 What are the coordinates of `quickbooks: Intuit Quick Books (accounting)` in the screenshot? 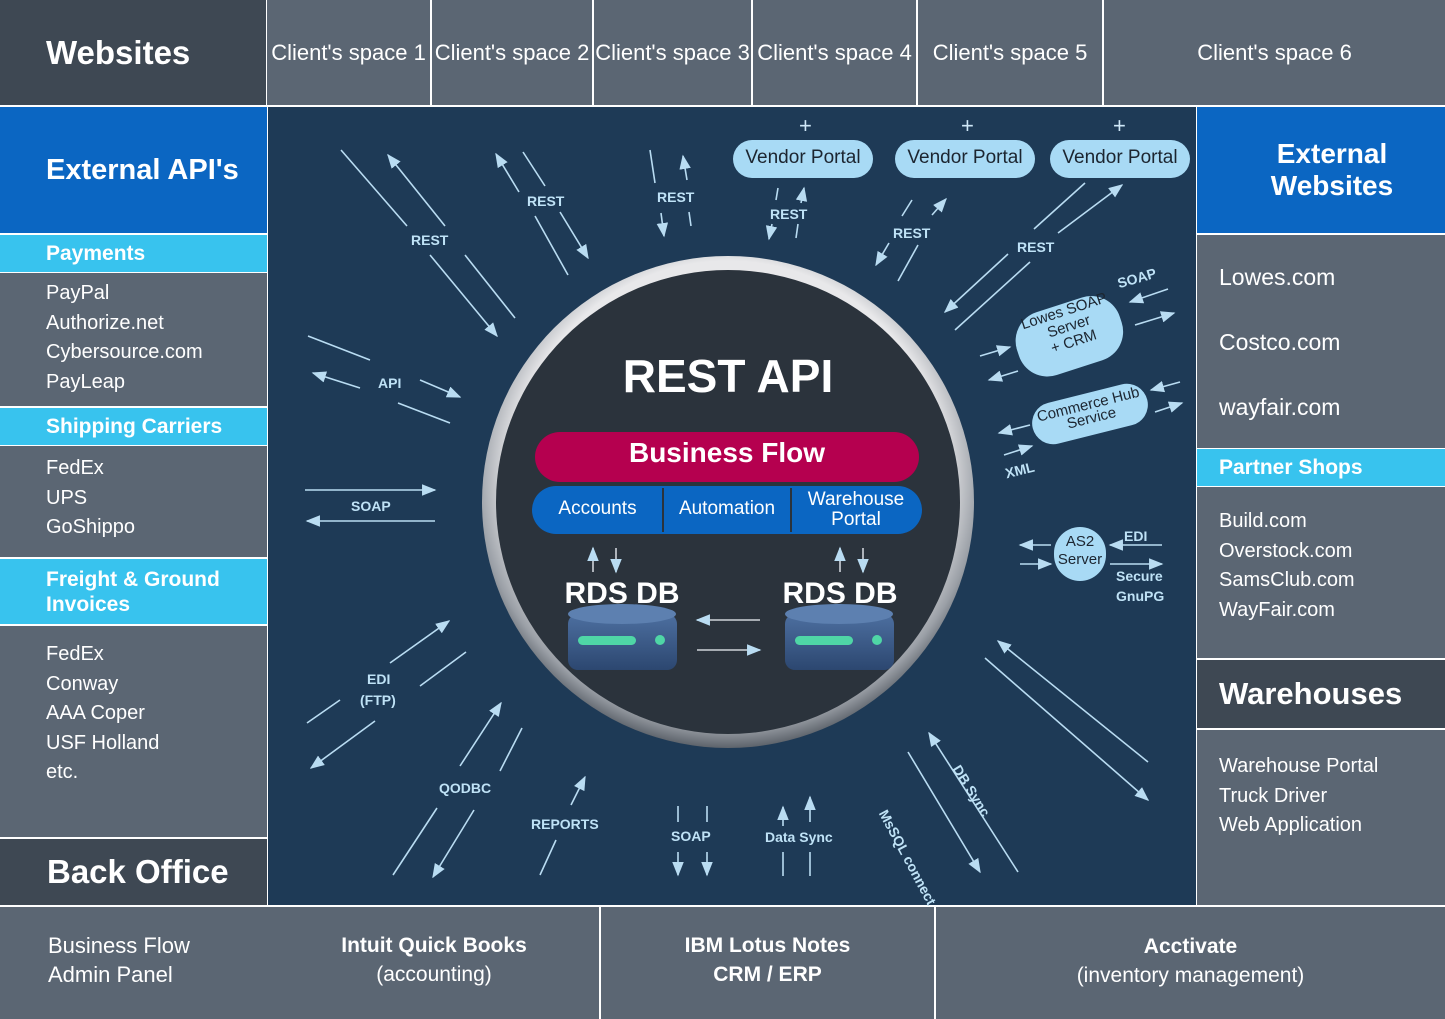 It's located at (434, 960).